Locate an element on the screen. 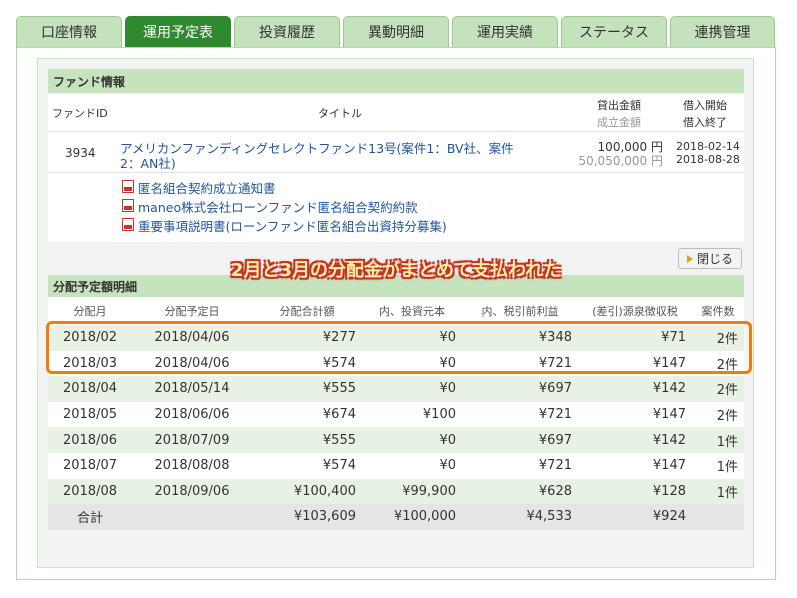 The image size is (797, 598). close-button: 閉じる is located at coordinates (710, 258).